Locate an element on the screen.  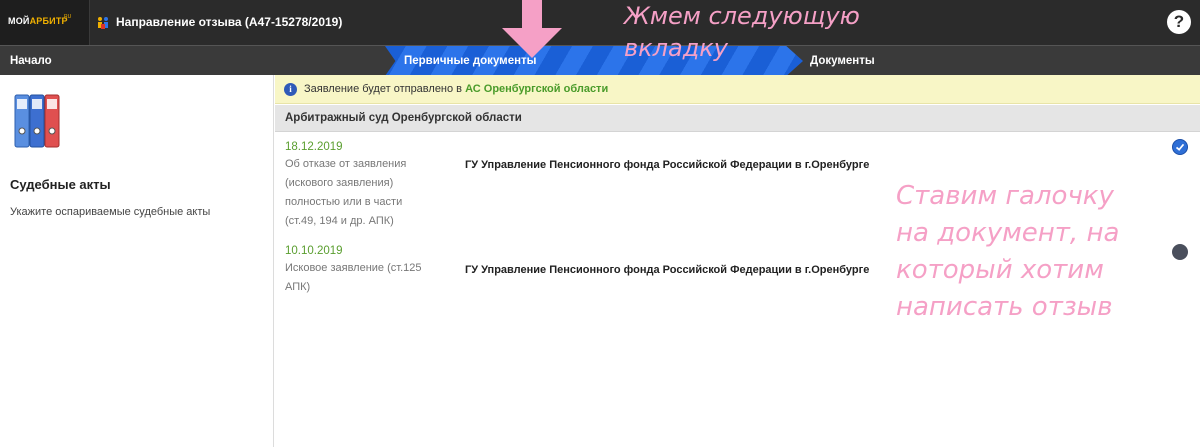
help-button: ? is located at coordinates (1179, 22).